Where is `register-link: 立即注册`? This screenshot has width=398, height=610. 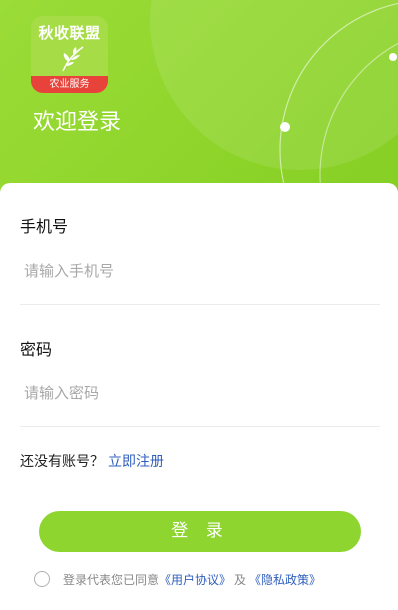 register-link: 立即注册 is located at coordinates (136, 462).